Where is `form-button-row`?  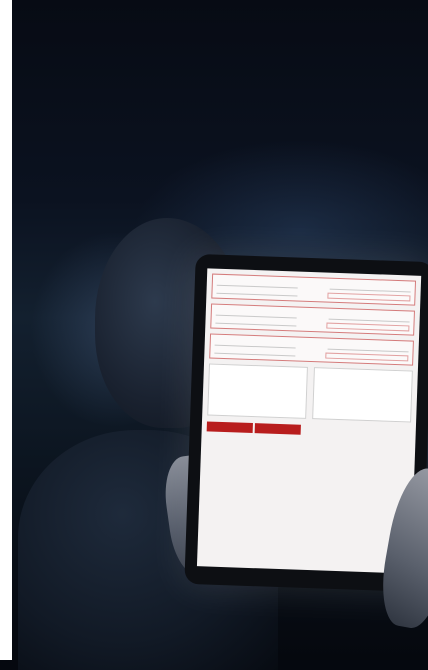
form-button-row is located at coordinates (308, 429).